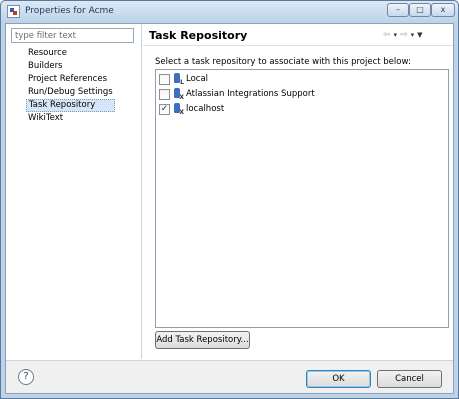  Describe the element at coordinates (178, 79) in the screenshot. I see `task-repository-icon: L` at that location.